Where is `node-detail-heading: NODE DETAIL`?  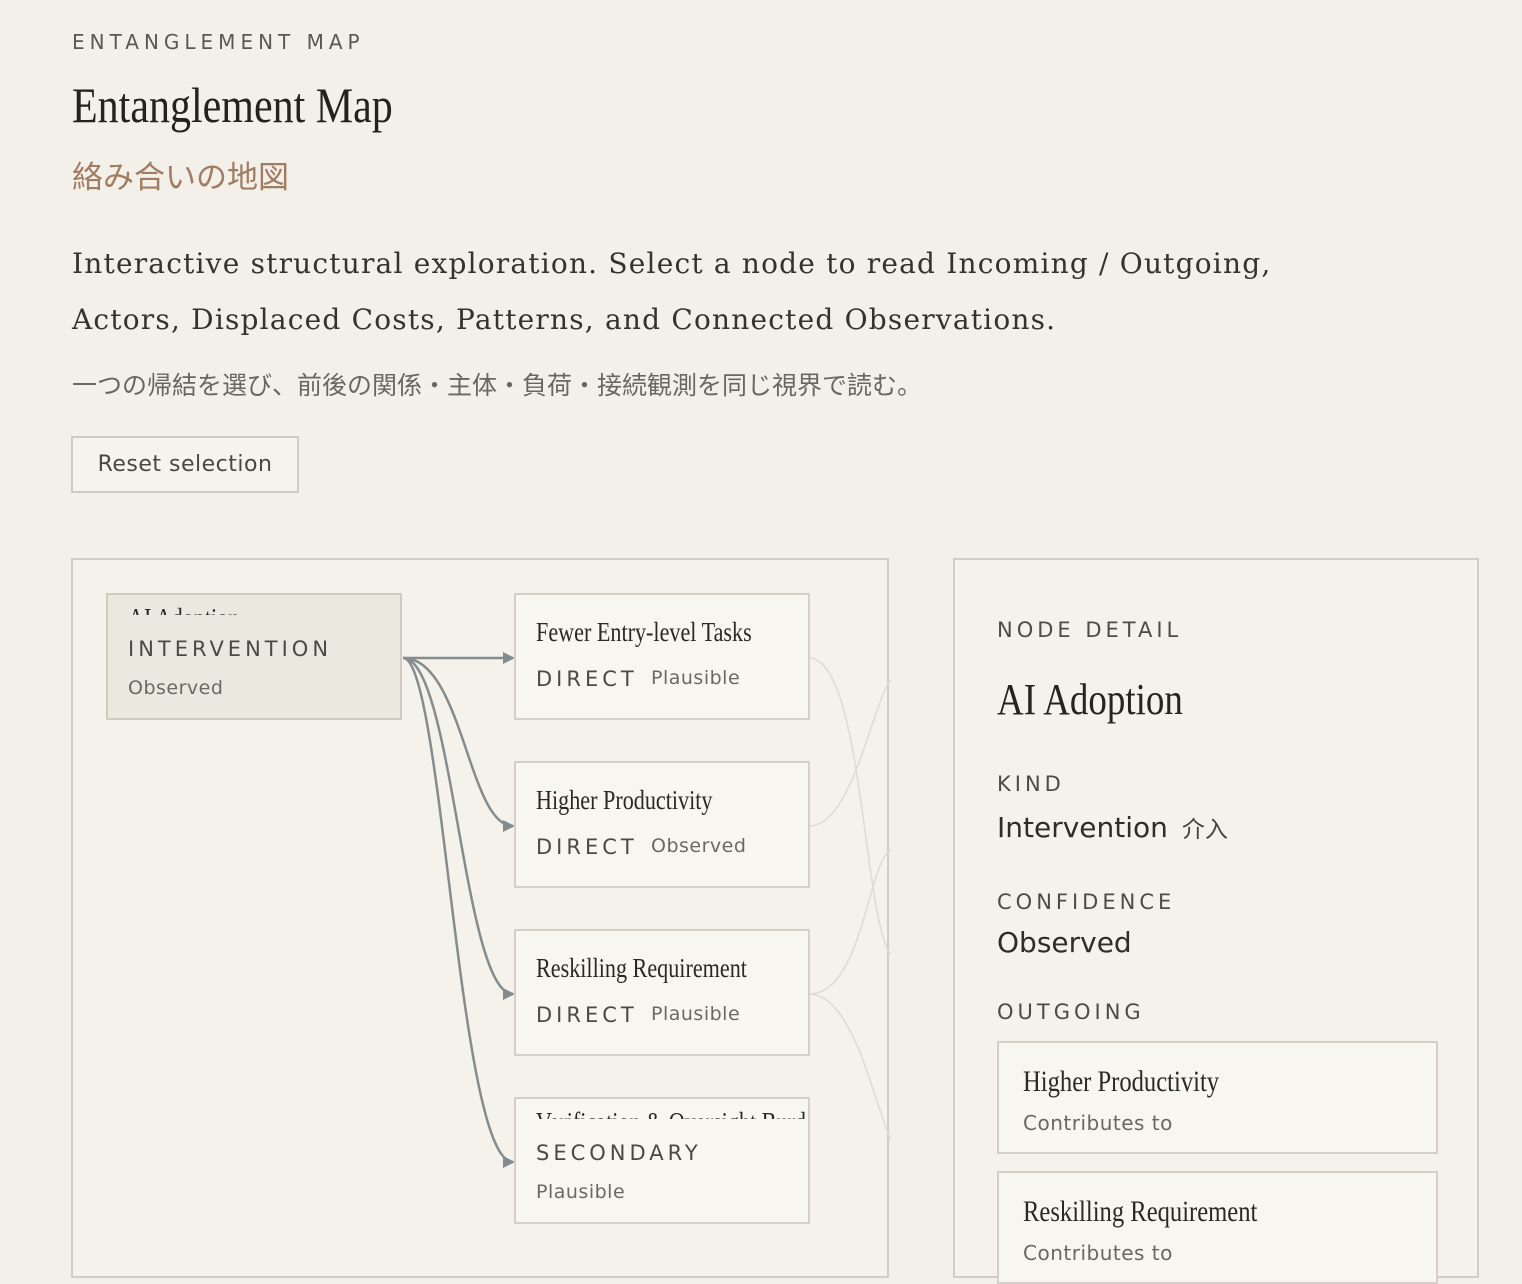
node-detail-heading: NODE DETAIL is located at coordinates (1090, 630).